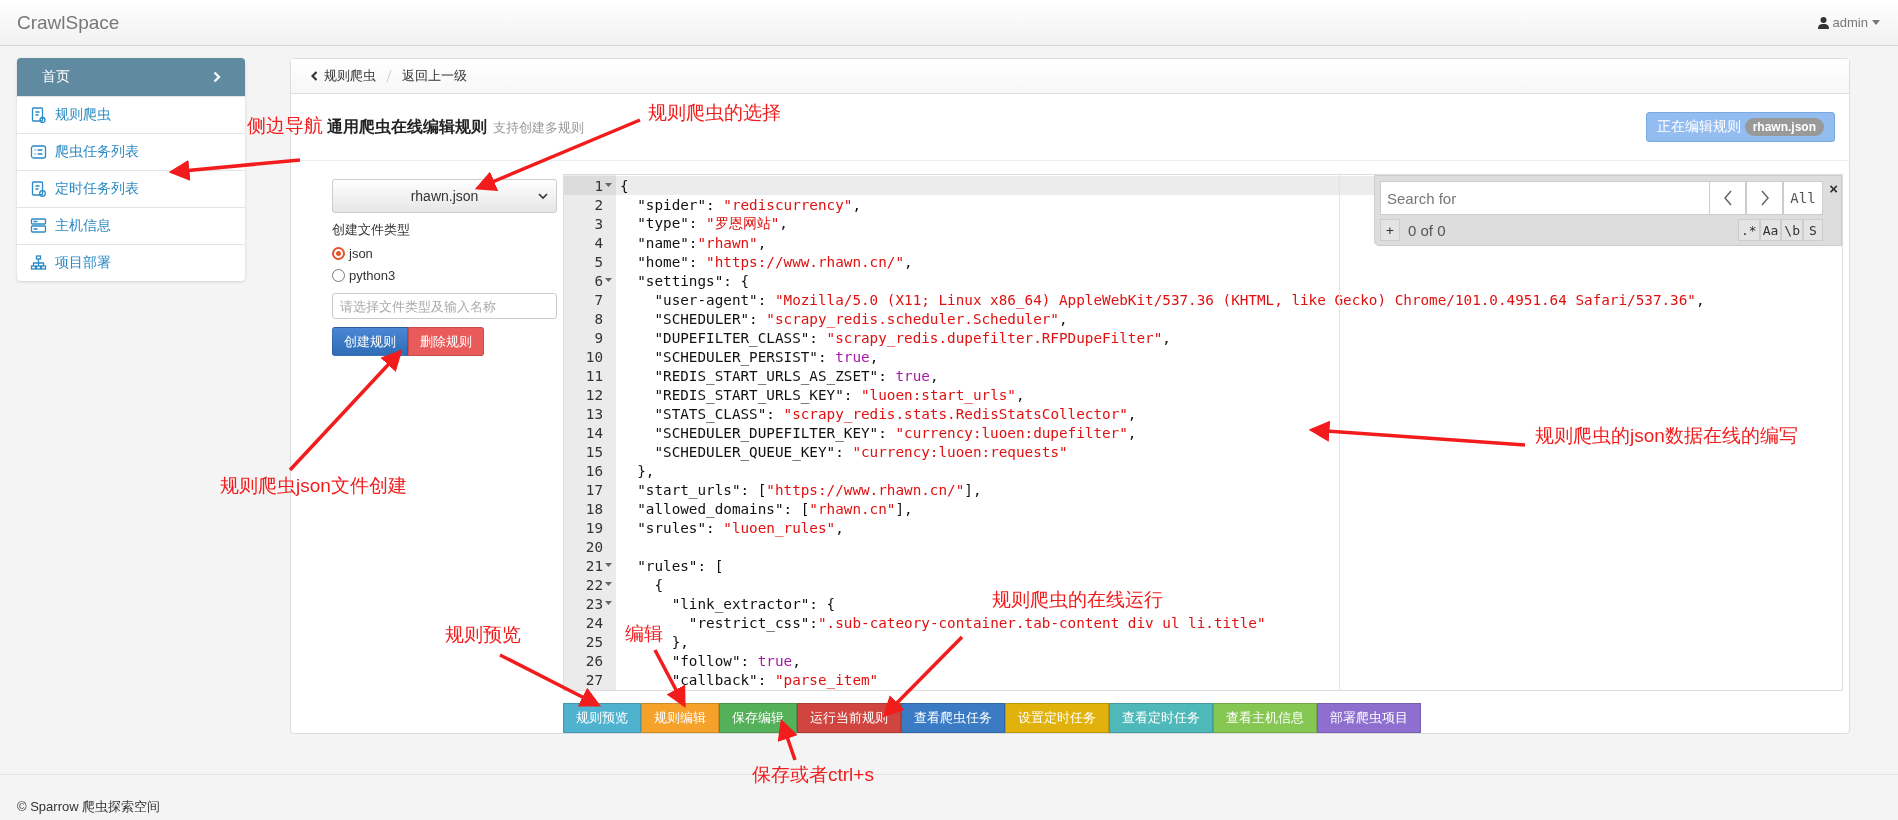 The image size is (1898, 820). Describe the element at coordinates (1077, 600) in the screenshot. I see `annotation-label: 规则爬虫的在线运行` at that location.